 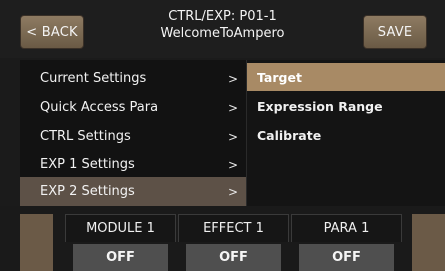 I want to click on param-label: EFFECT 1, so click(x=233, y=228).